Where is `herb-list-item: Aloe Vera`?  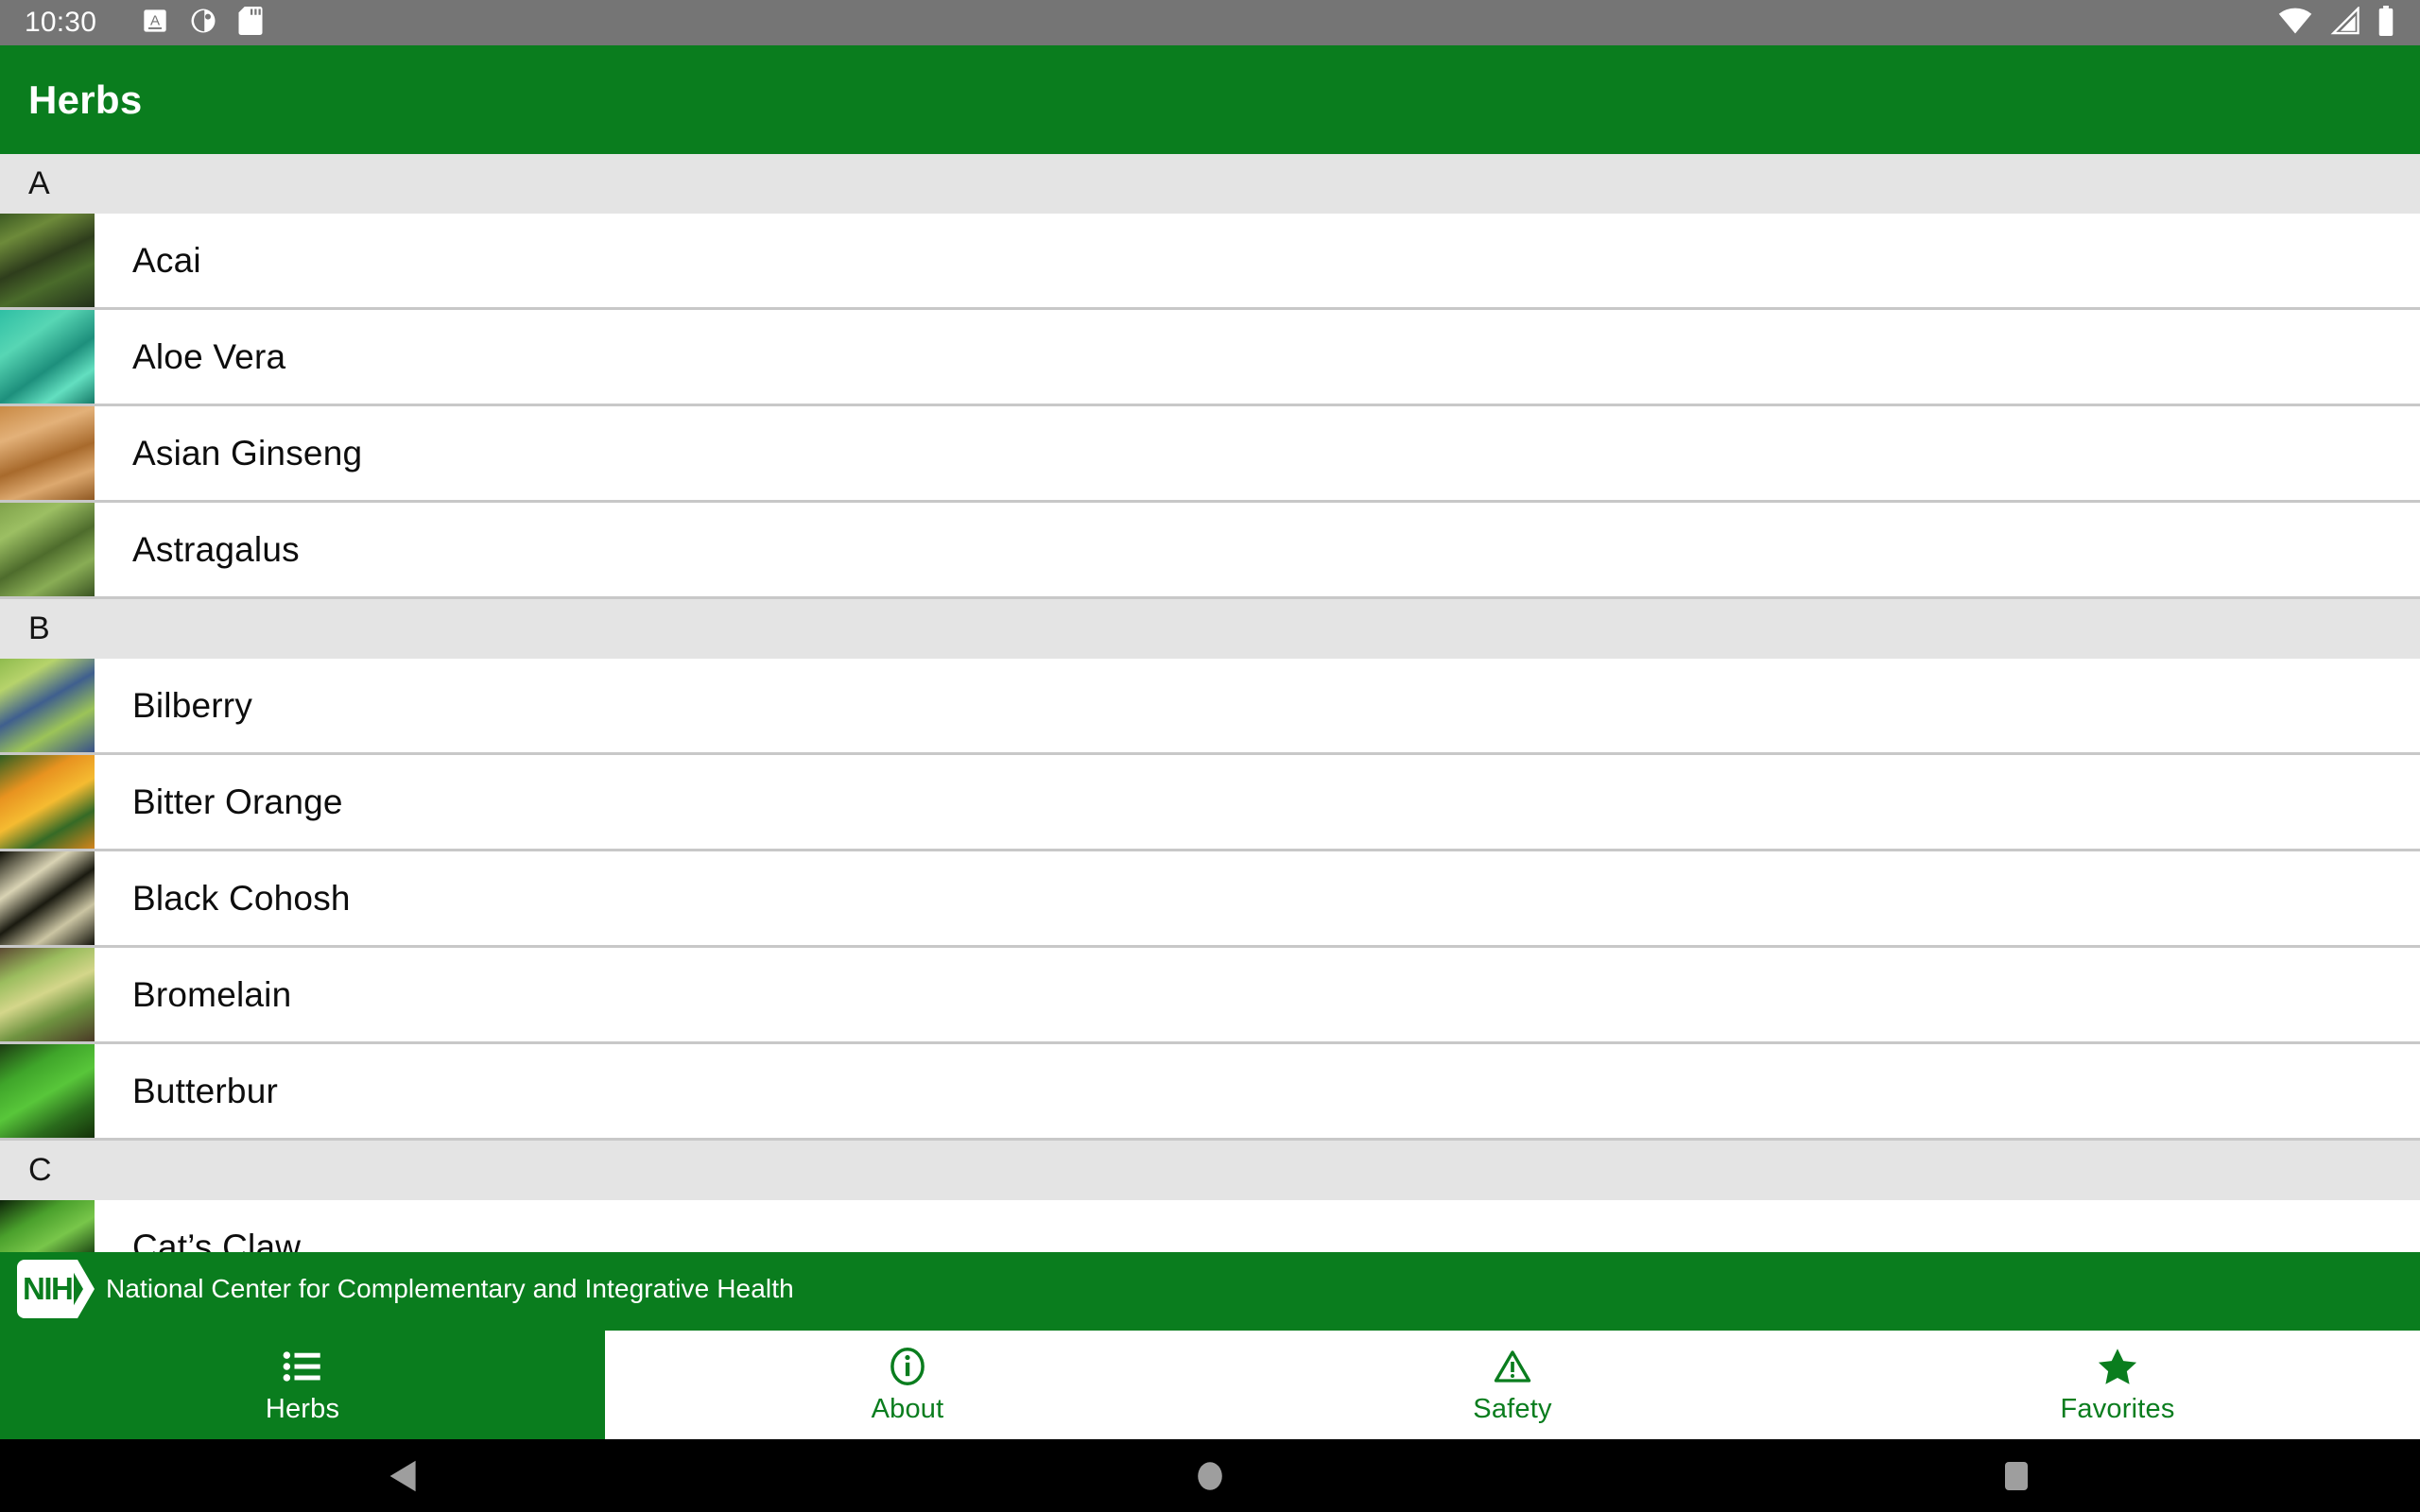
herb-list-item: Aloe Vera is located at coordinates (1210, 358).